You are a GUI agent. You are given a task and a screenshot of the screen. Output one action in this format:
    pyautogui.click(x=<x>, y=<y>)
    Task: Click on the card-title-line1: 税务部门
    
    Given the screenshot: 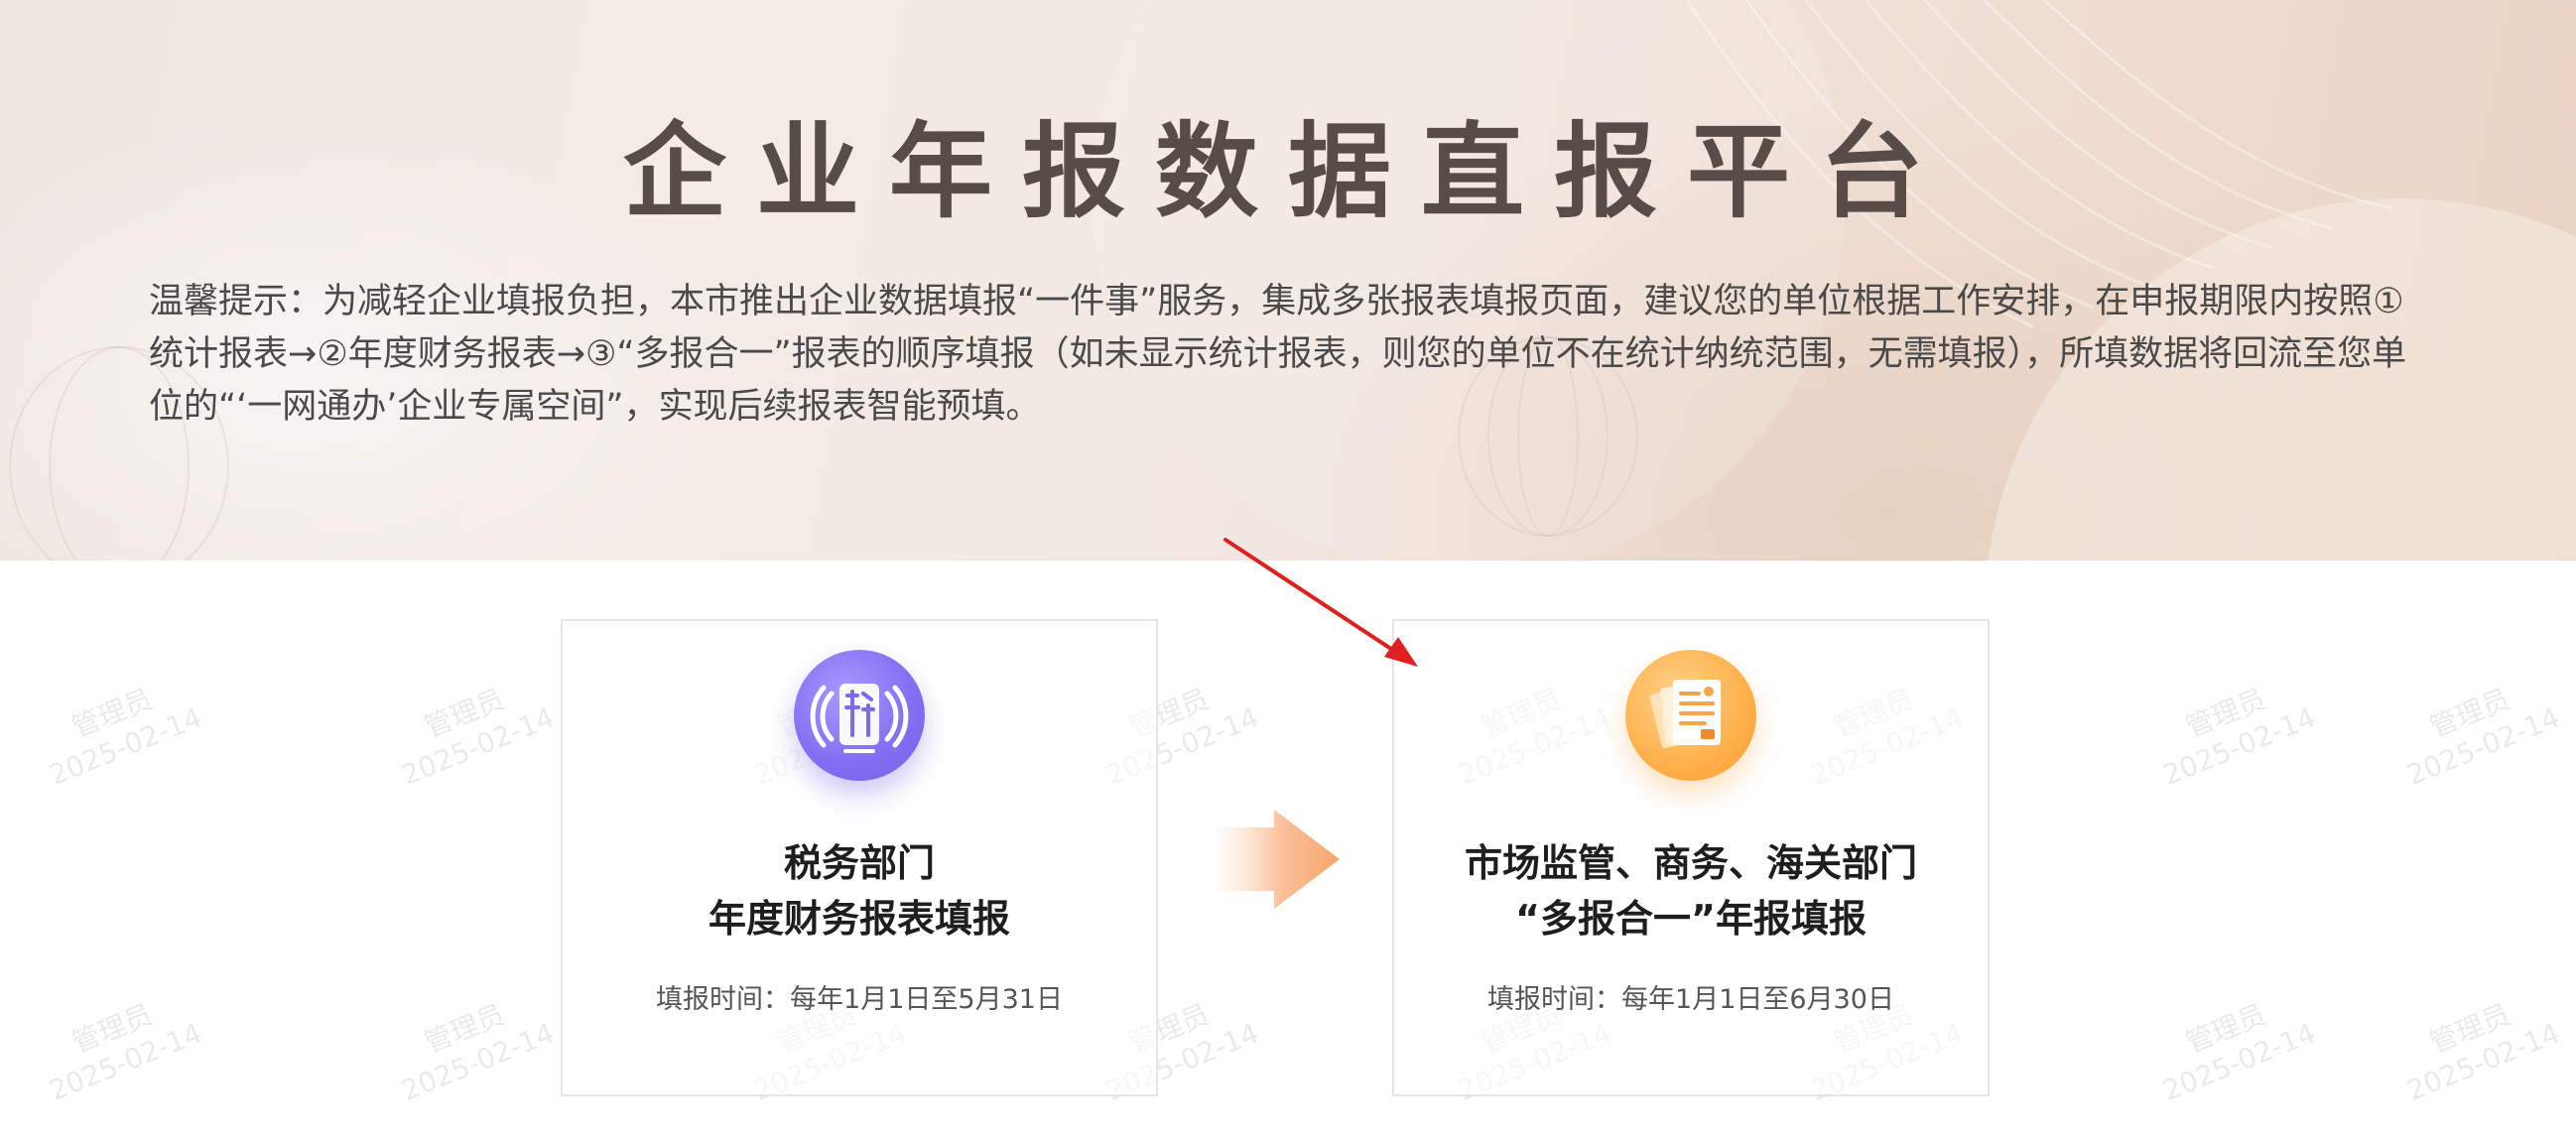 What is the action you would take?
    pyautogui.click(x=859, y=863)
    